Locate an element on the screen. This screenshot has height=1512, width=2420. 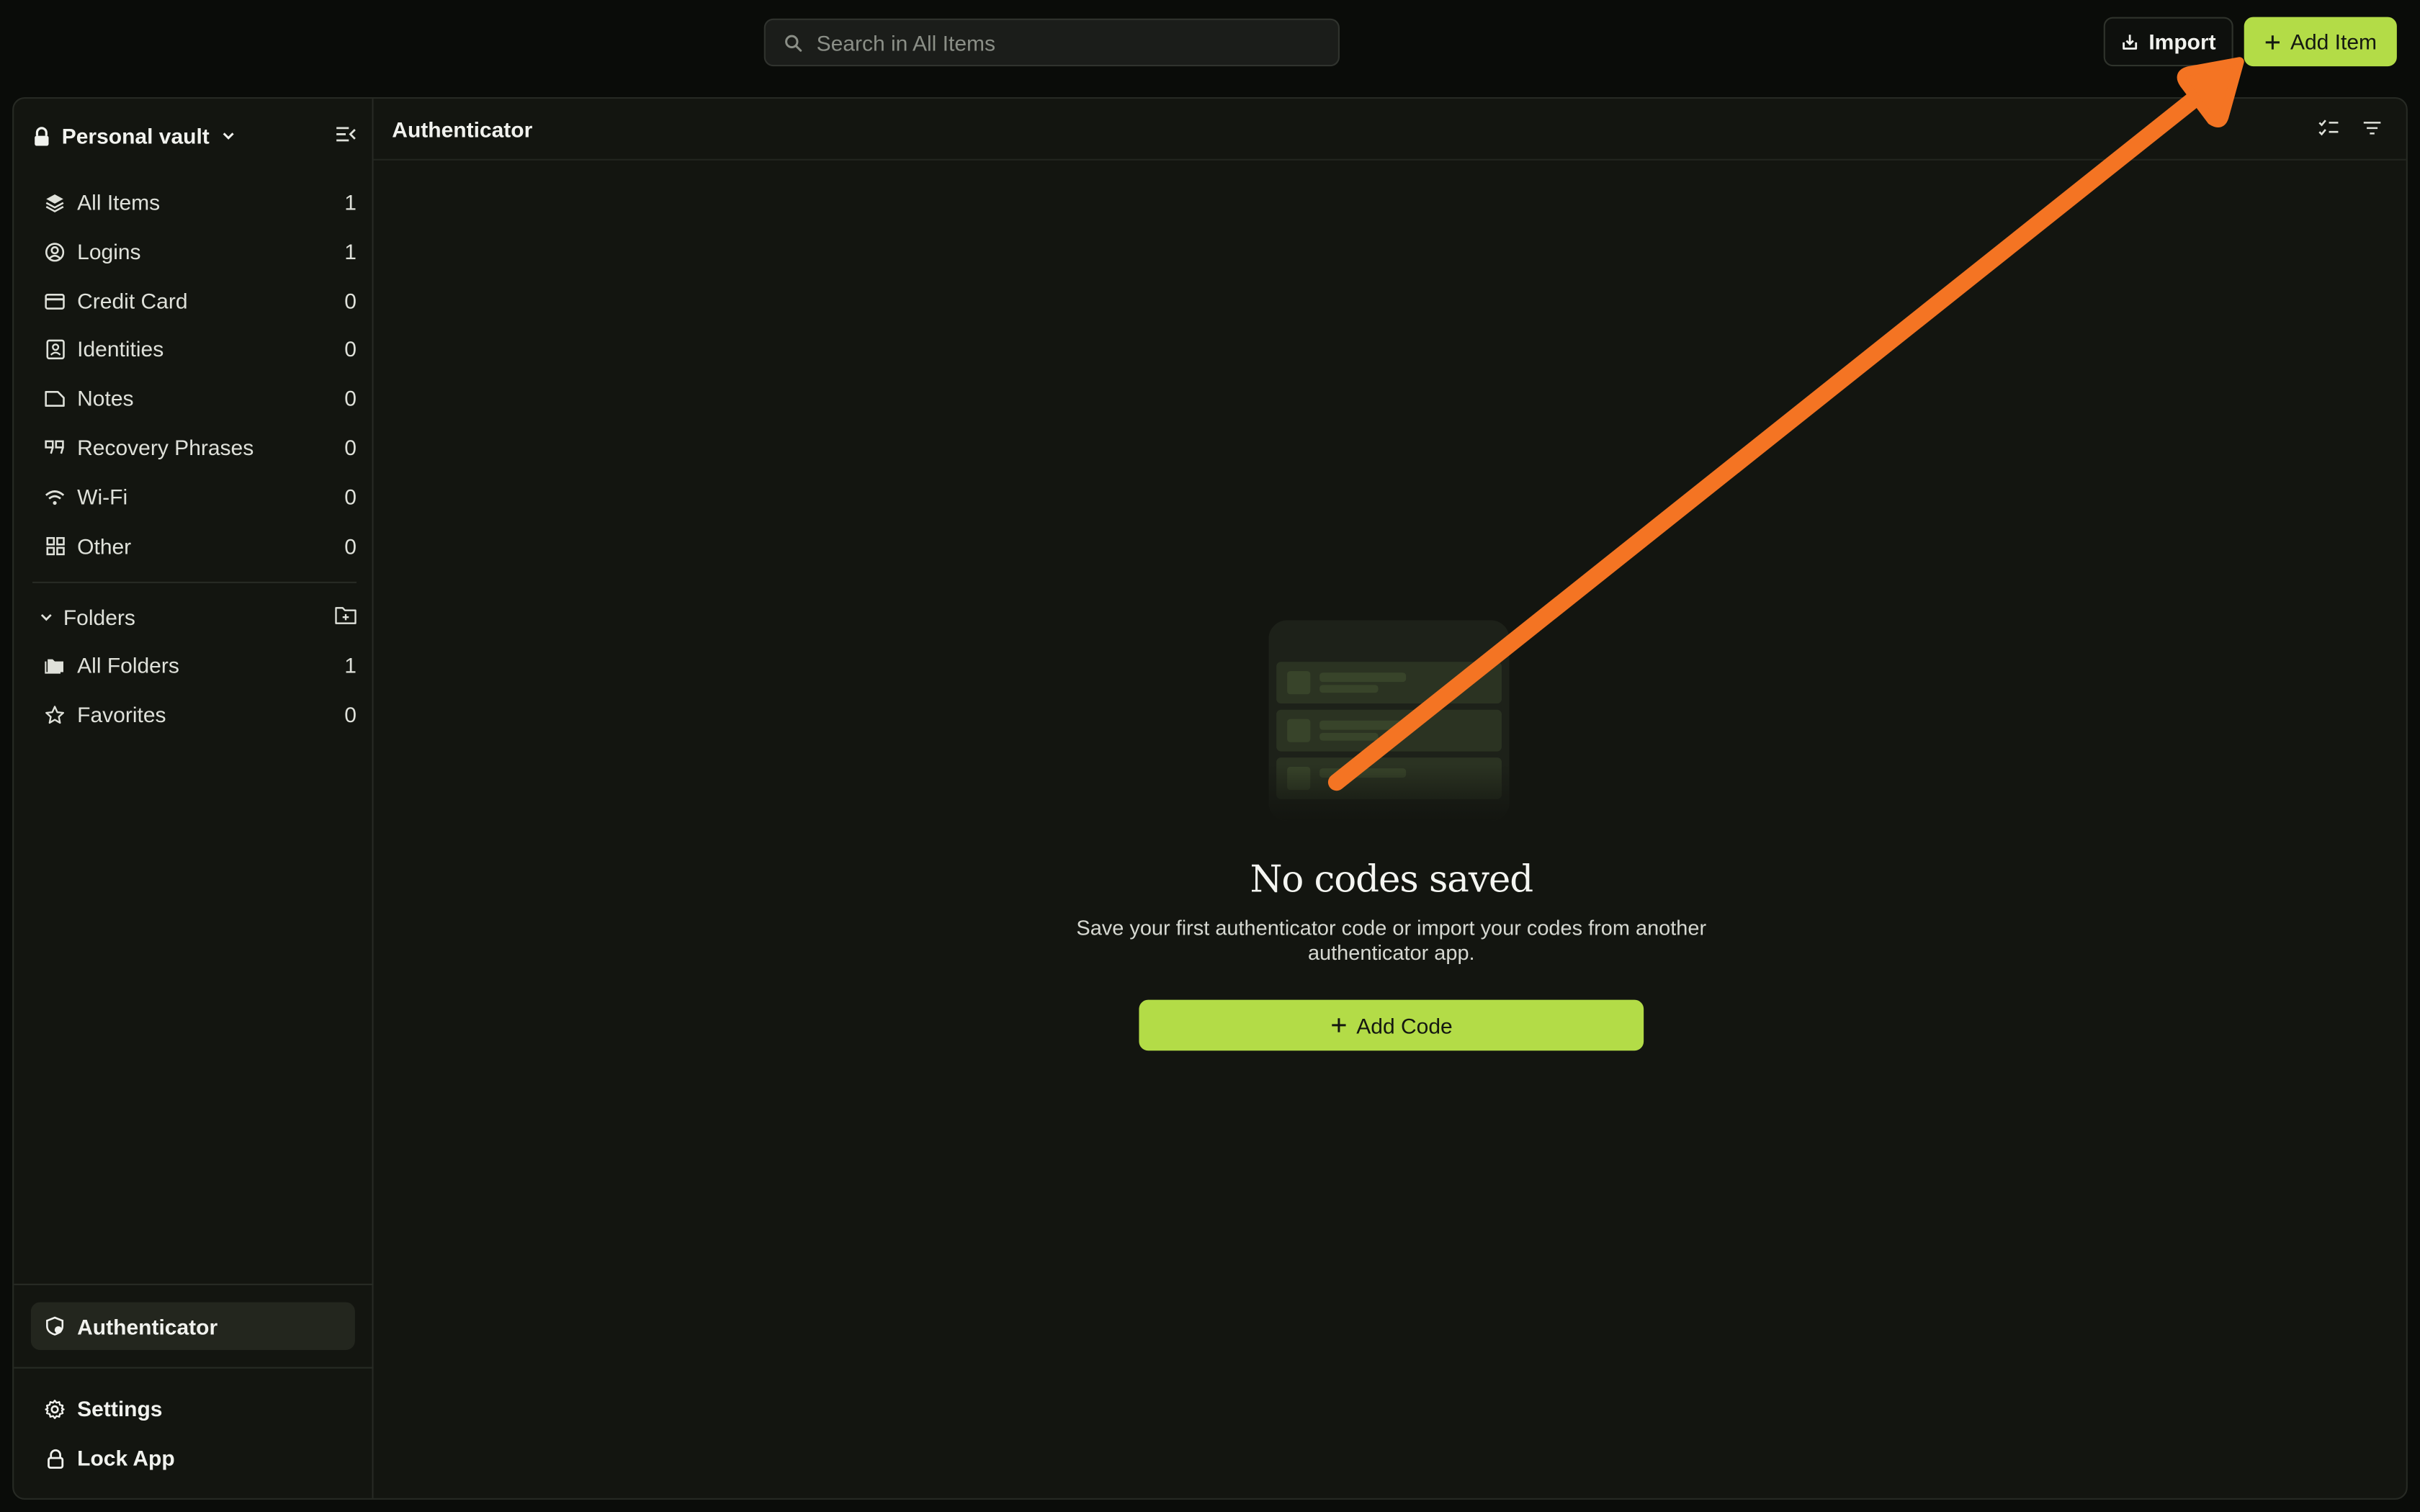
settings-label: Settings is located at coordinates (120, 1408).